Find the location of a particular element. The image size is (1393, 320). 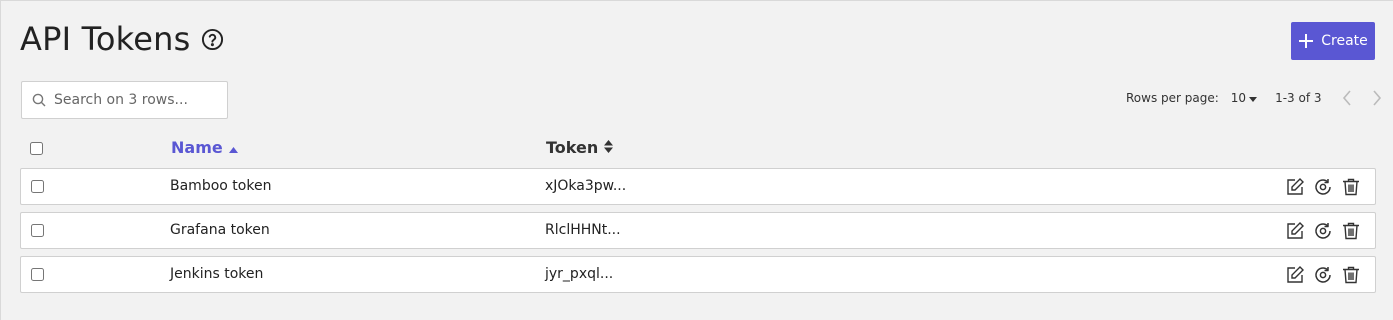

token-name: Jenkins token is located at coordinates (217, 274).